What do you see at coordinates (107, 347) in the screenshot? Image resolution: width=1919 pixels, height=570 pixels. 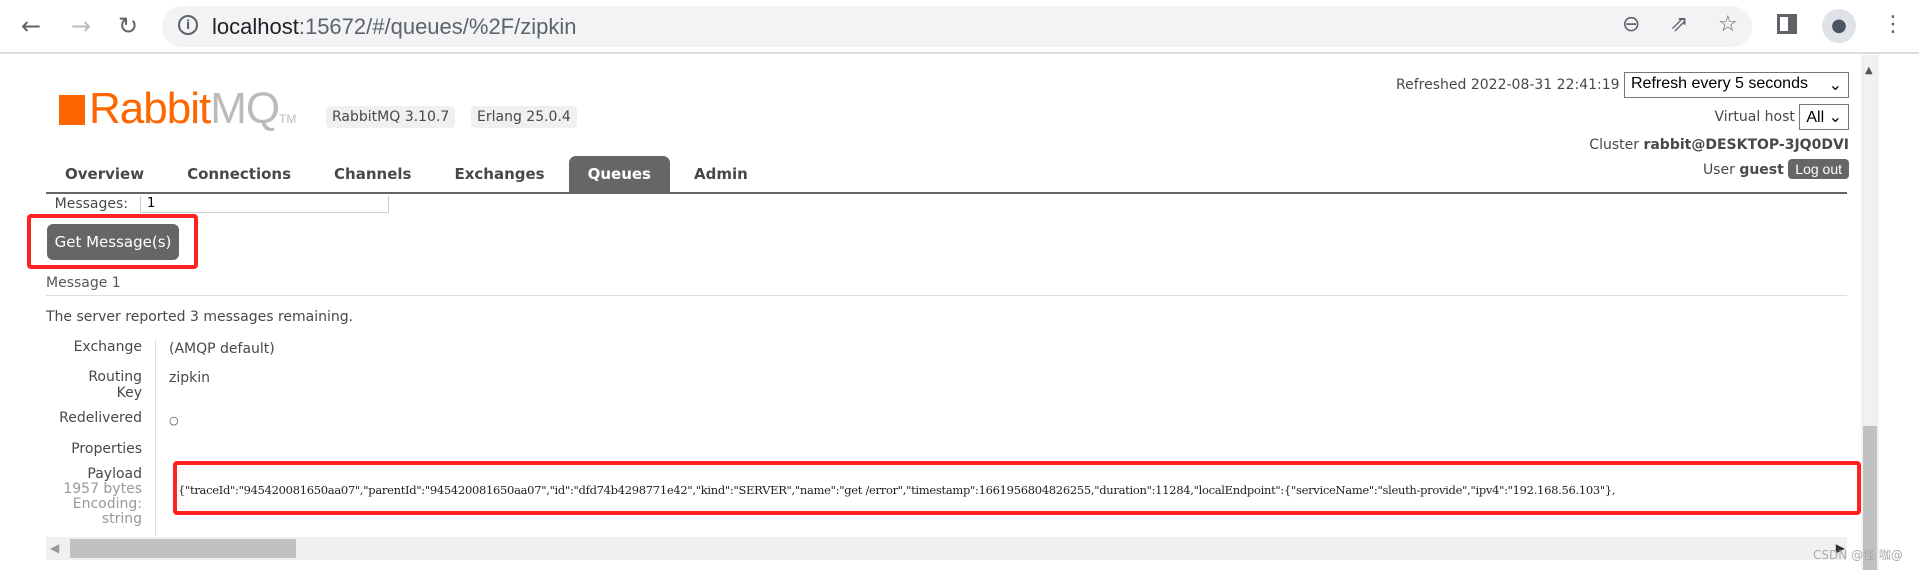 I see `exchange-label: Exchange` at bounding box center [107, 347].